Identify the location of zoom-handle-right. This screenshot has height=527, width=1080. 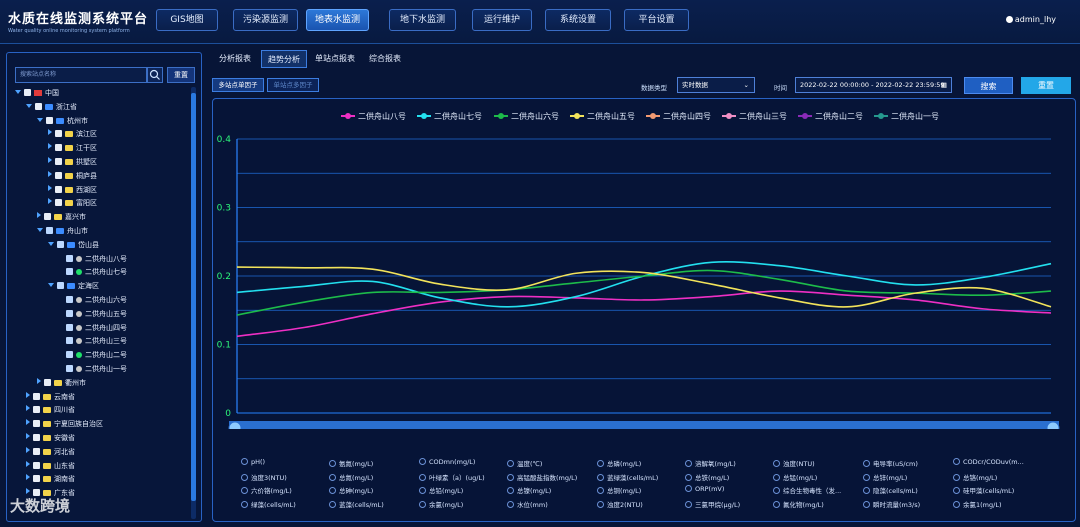
(1053, 425).